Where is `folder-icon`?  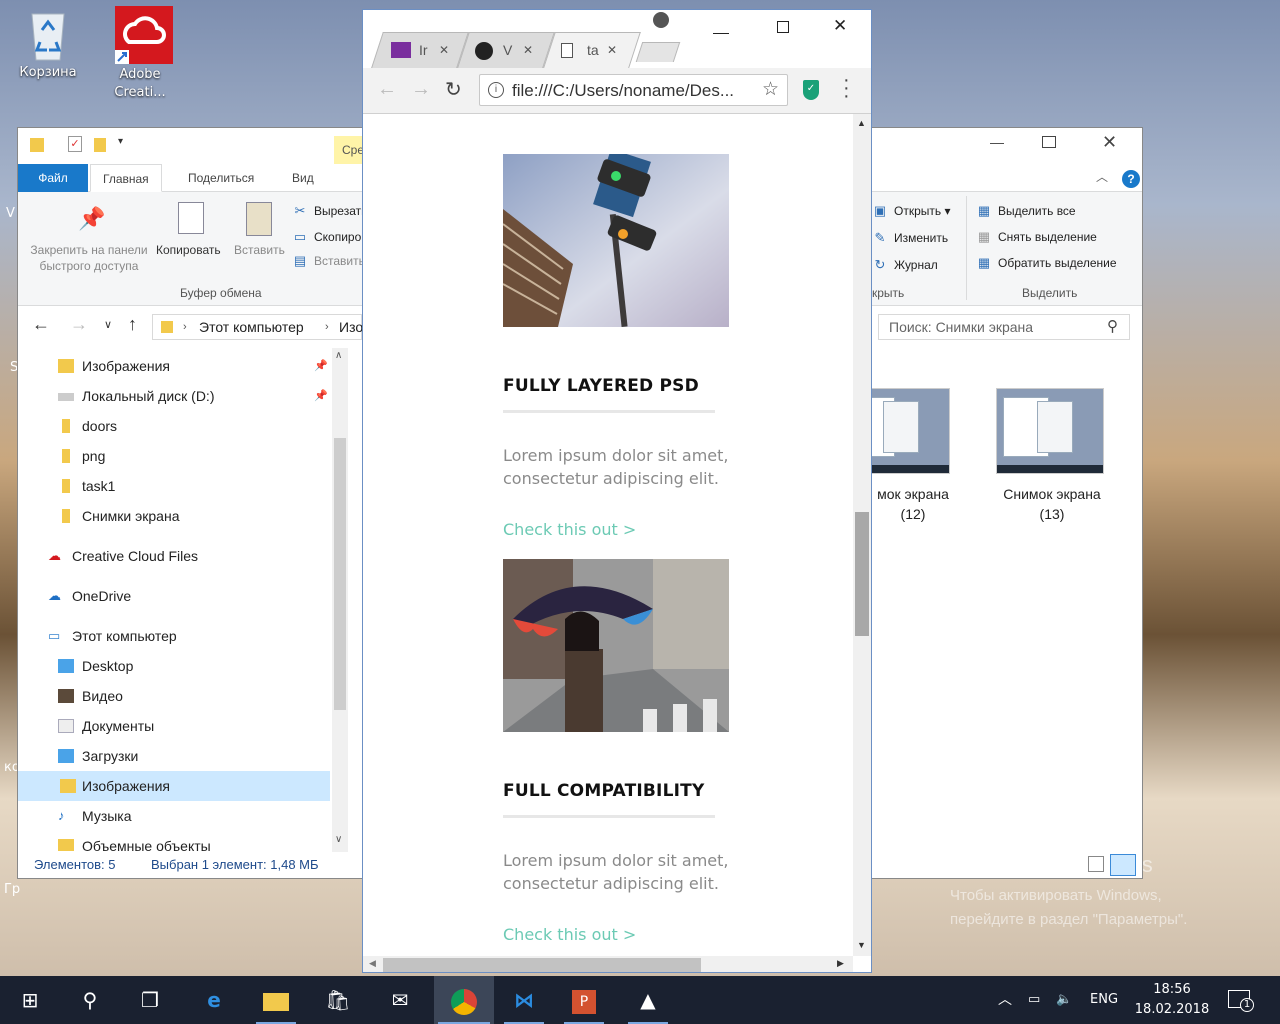 folder-icon is located at coordinates (37, 145).